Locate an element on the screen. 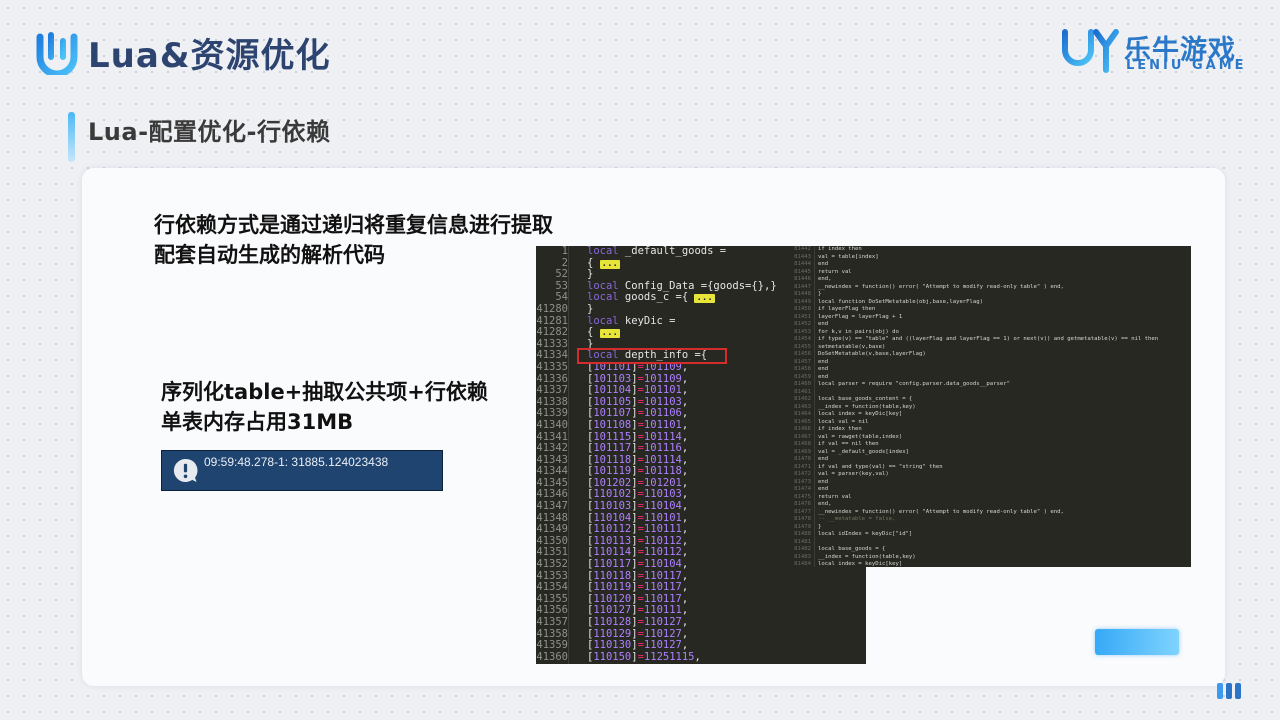 The width and height of the screenshot is (1280, 720). line-number: 81469 is located at coordinates (802, 451).